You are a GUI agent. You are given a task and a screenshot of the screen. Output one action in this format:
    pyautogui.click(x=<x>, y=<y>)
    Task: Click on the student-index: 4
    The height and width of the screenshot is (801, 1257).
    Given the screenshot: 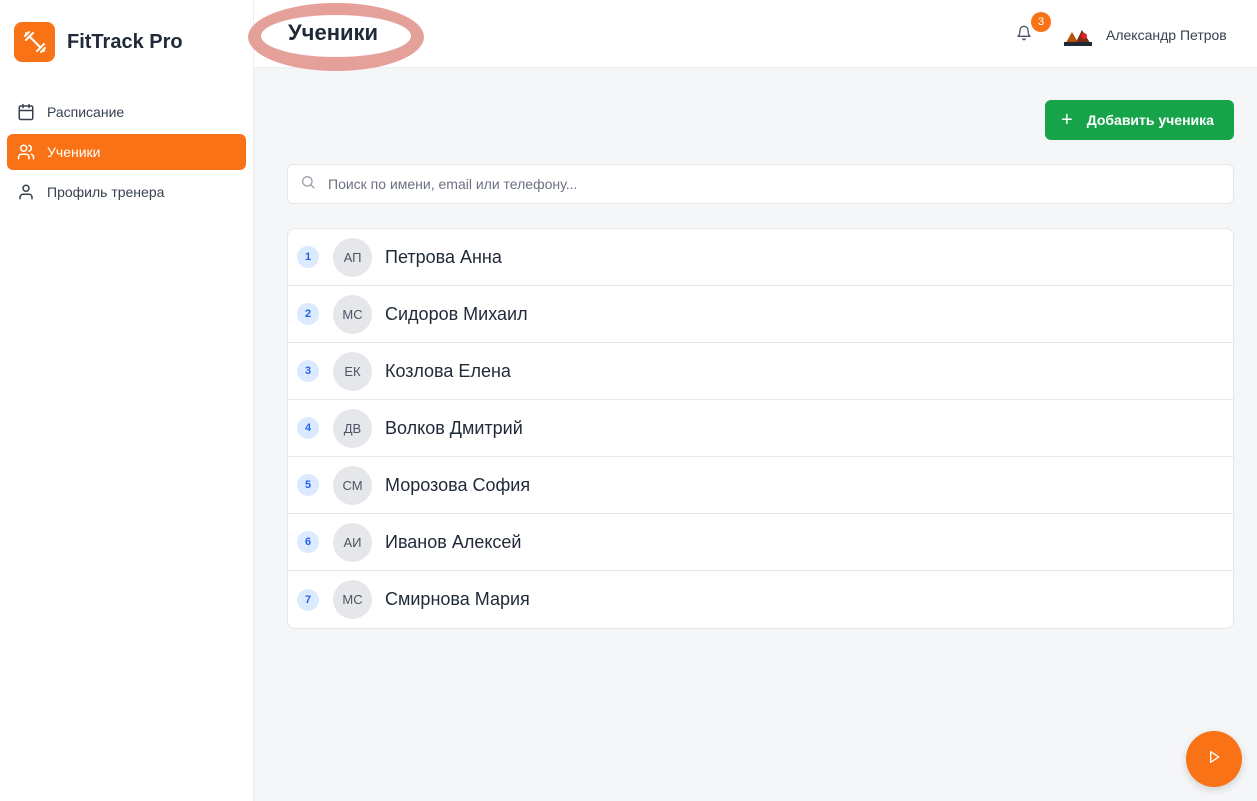 What is the action you would take?
    pyautogui.click(x=308, y=428)
    